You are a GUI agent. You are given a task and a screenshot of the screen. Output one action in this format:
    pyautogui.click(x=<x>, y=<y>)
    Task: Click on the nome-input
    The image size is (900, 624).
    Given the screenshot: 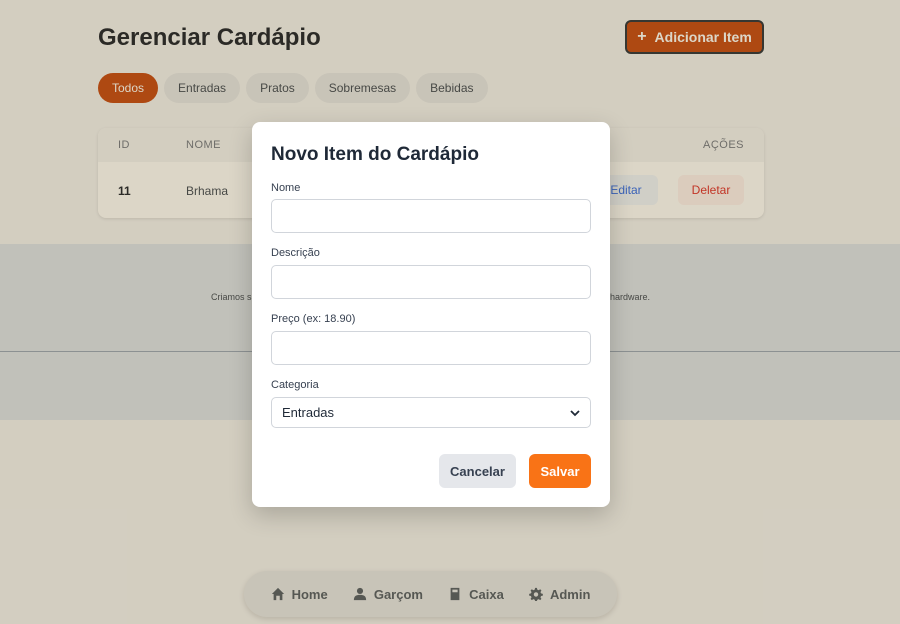 What is the action you would take?
    pyautogui.click(x=431, y=216)
    